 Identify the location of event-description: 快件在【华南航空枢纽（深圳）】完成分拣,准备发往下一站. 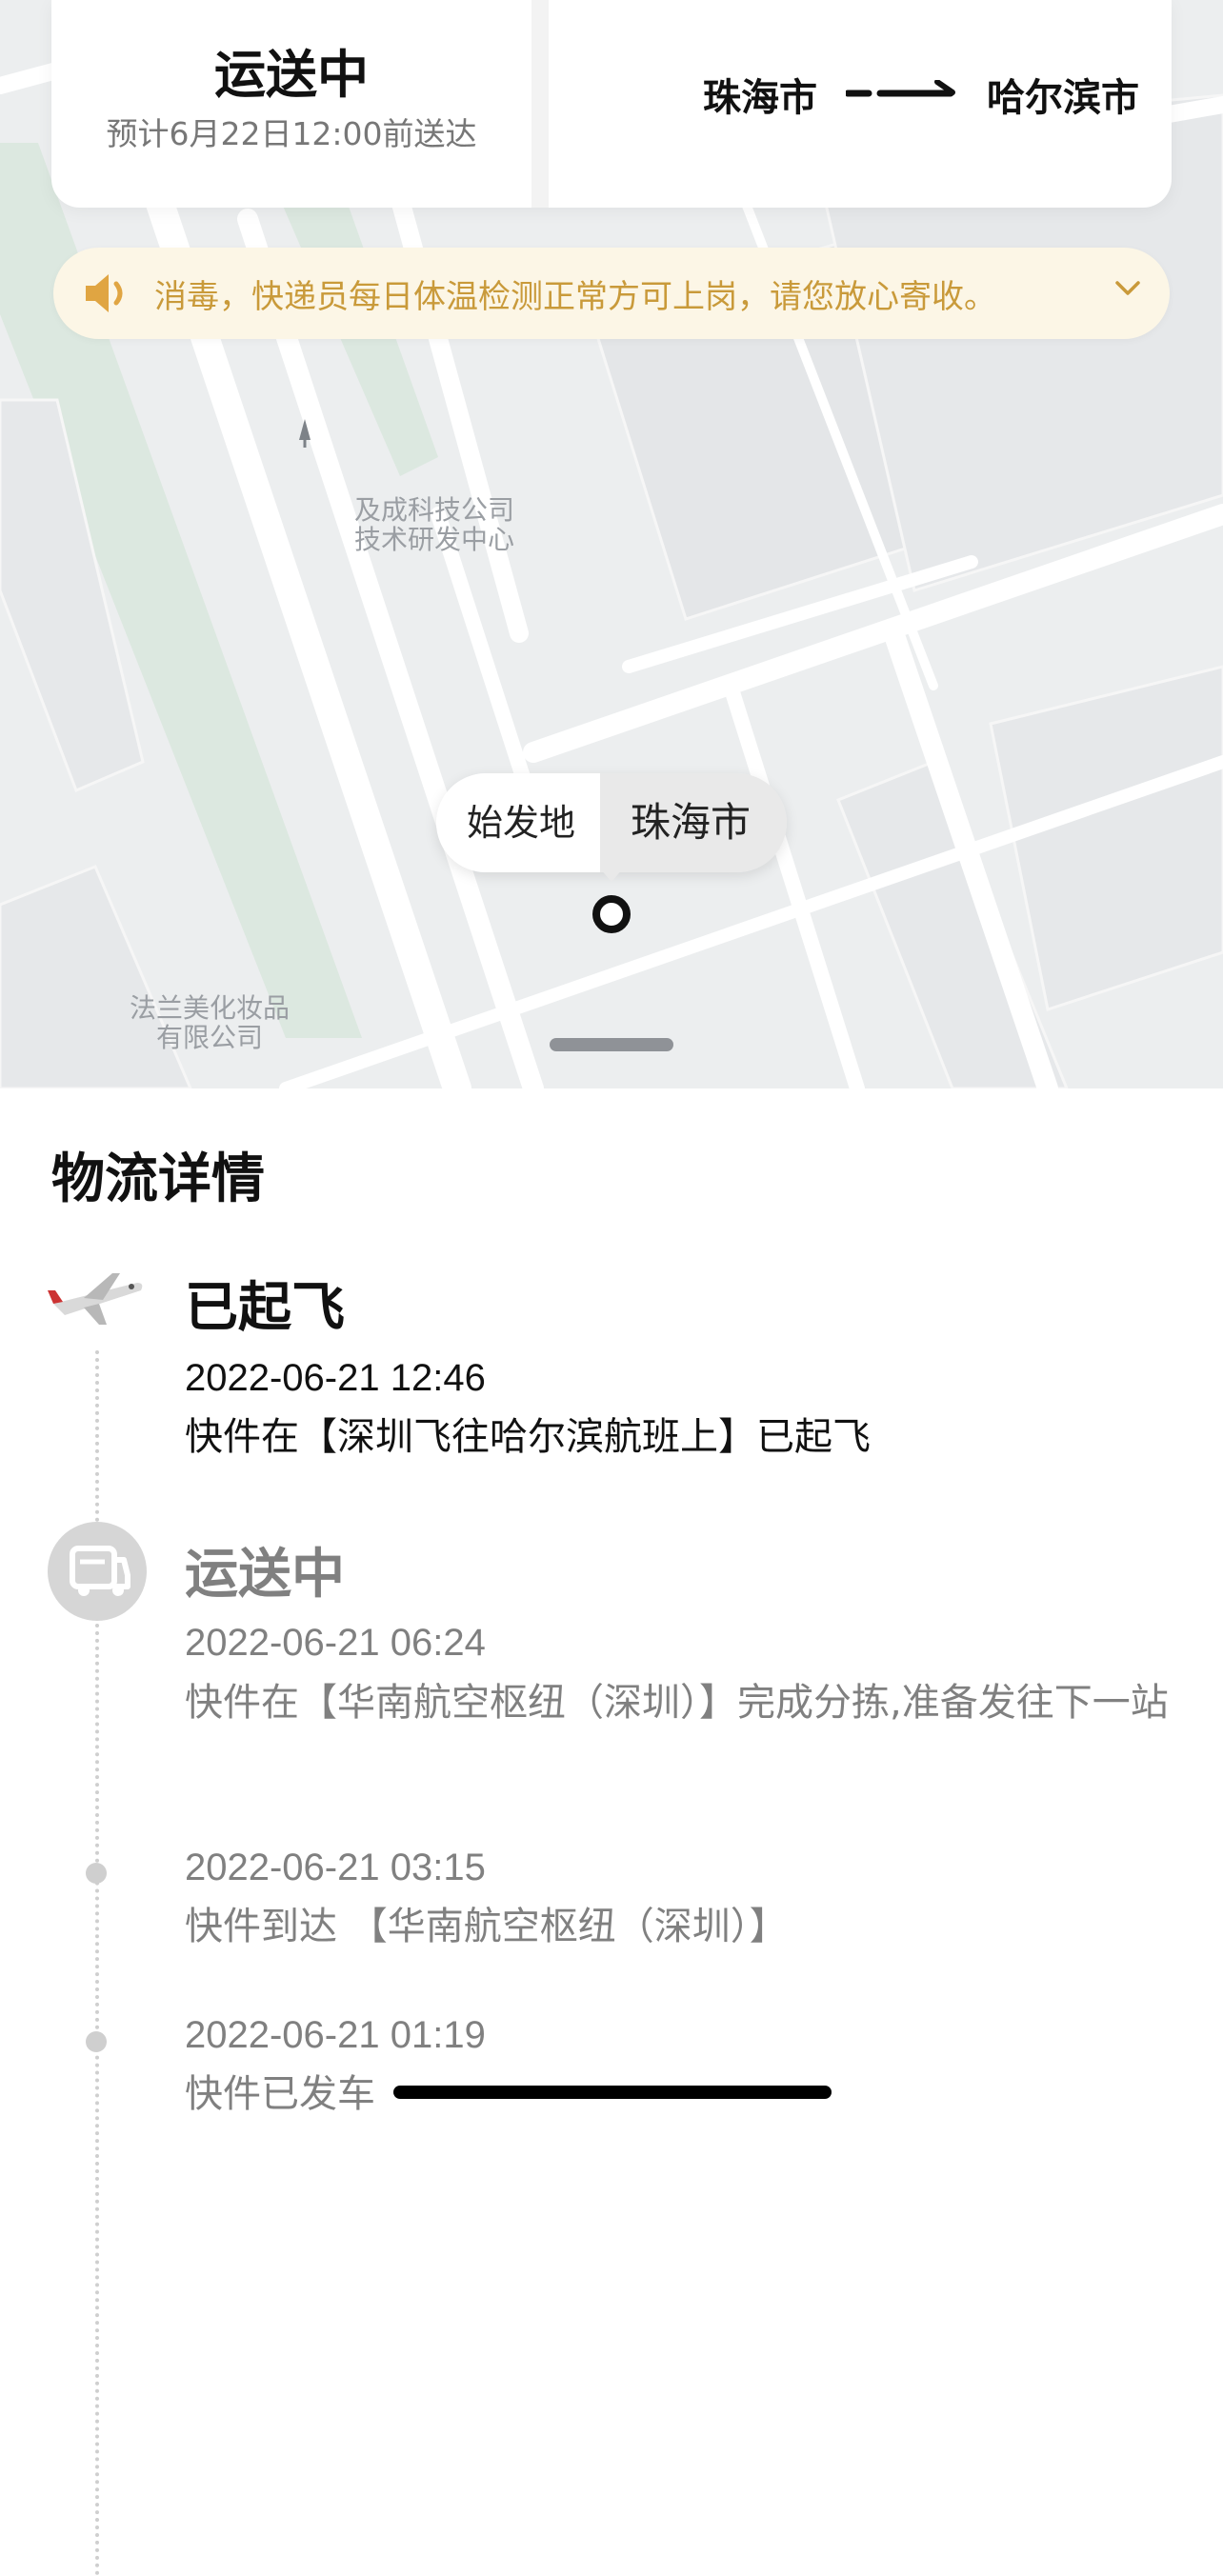
(677, 1703).